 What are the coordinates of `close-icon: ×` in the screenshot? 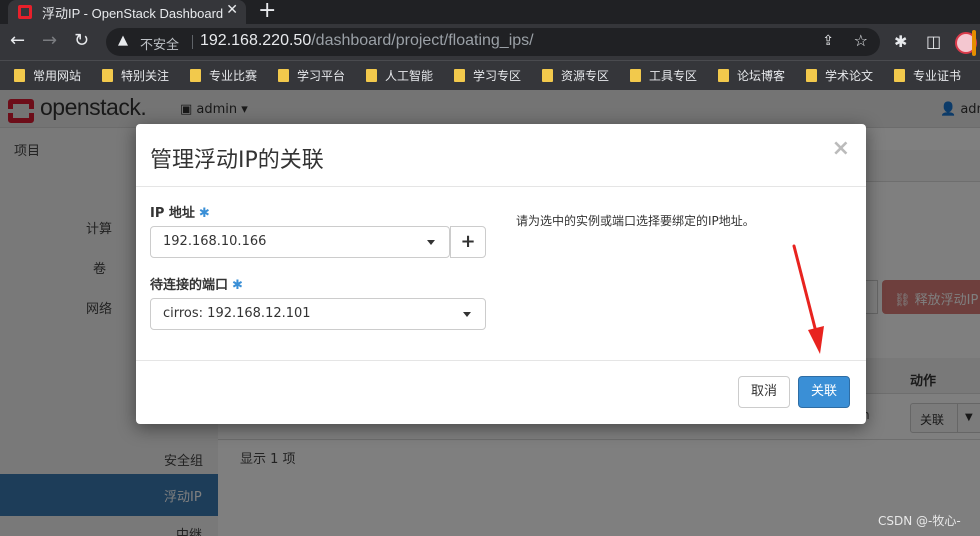 It's located at (841, 148).